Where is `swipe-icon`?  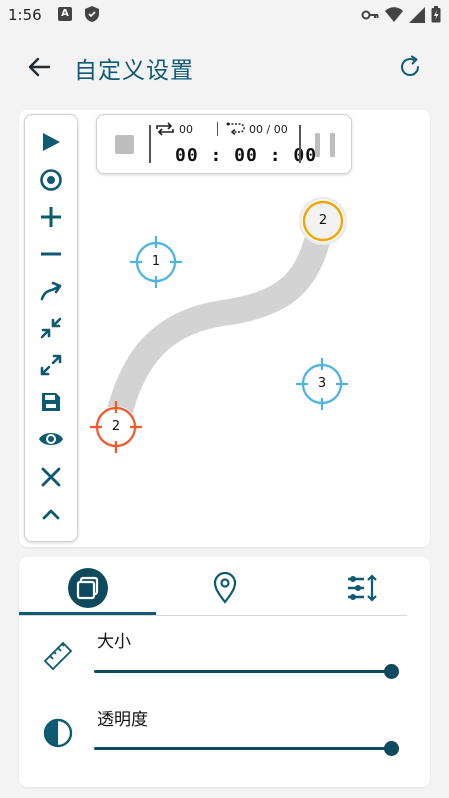
swipe-icon is located at coordinates (51, 291).